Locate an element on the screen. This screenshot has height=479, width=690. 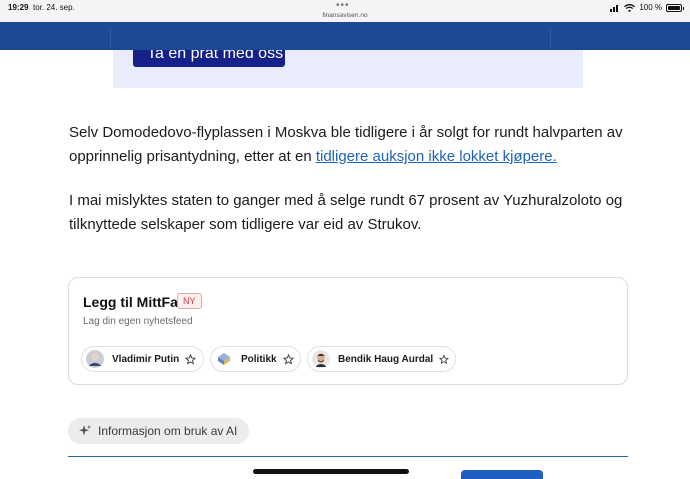
home-indicator is located at coordinates (331, 471).